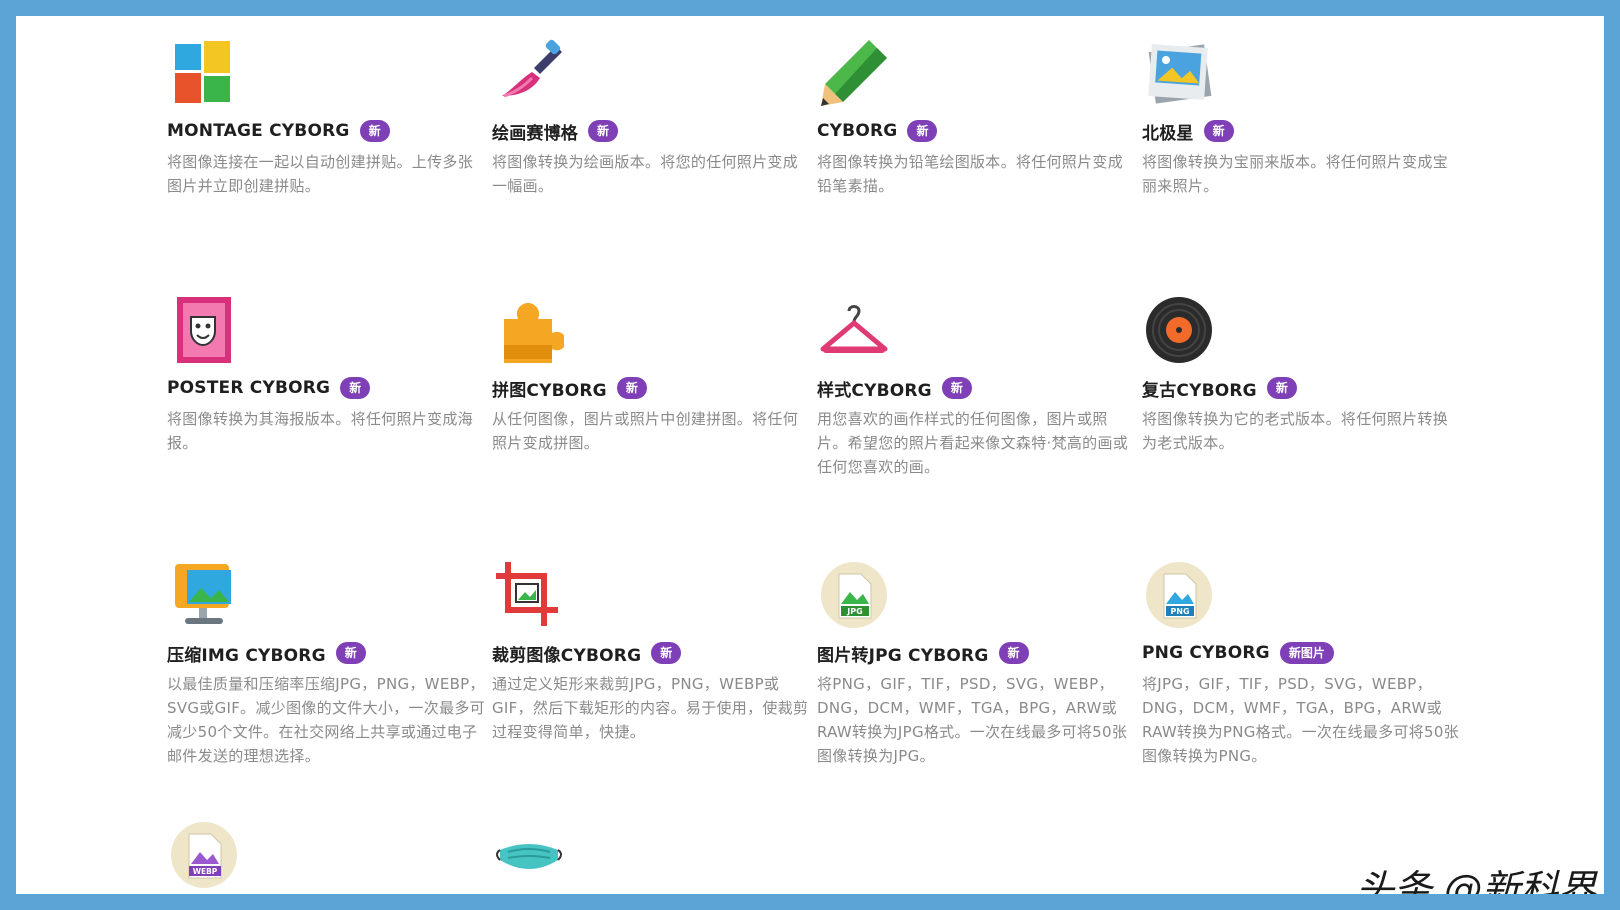  I want to click on tool-title: PNG CYBORG, so click(1206, 653).